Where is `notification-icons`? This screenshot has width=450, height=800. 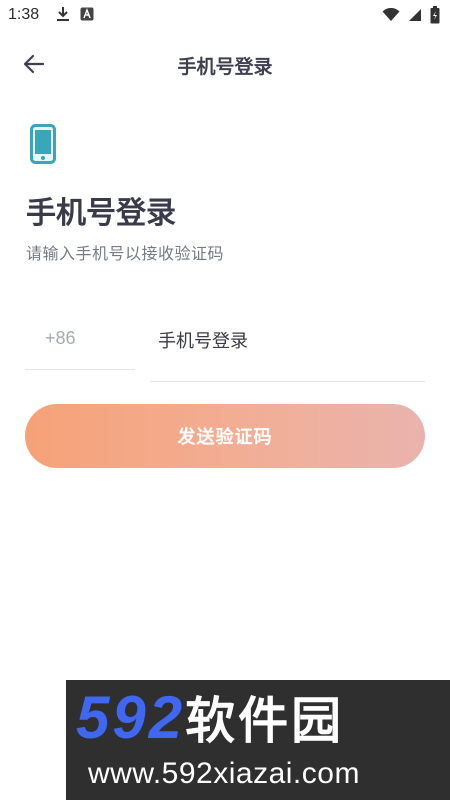
notification-icons is located at coordinates (75, 16).